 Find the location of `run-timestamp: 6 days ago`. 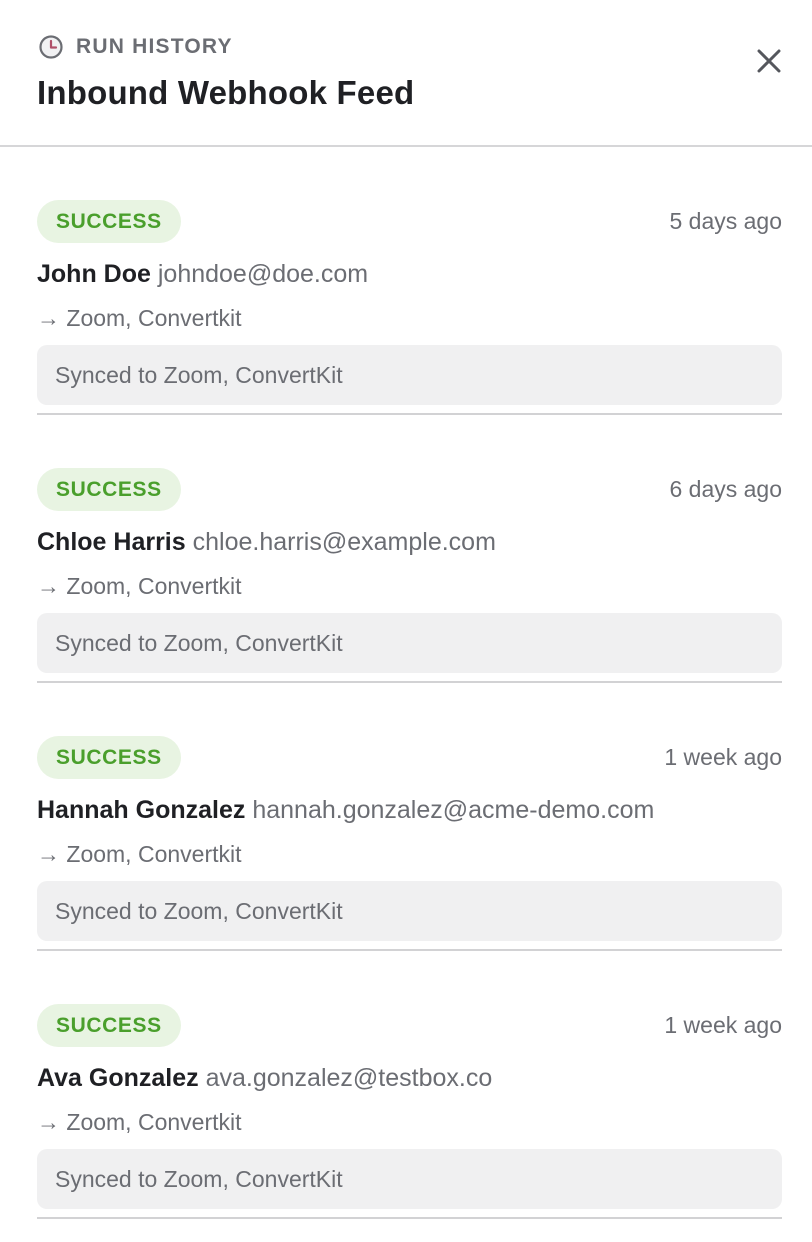

run-timestamp: 6 days ago is located at coordinates (725, 489).